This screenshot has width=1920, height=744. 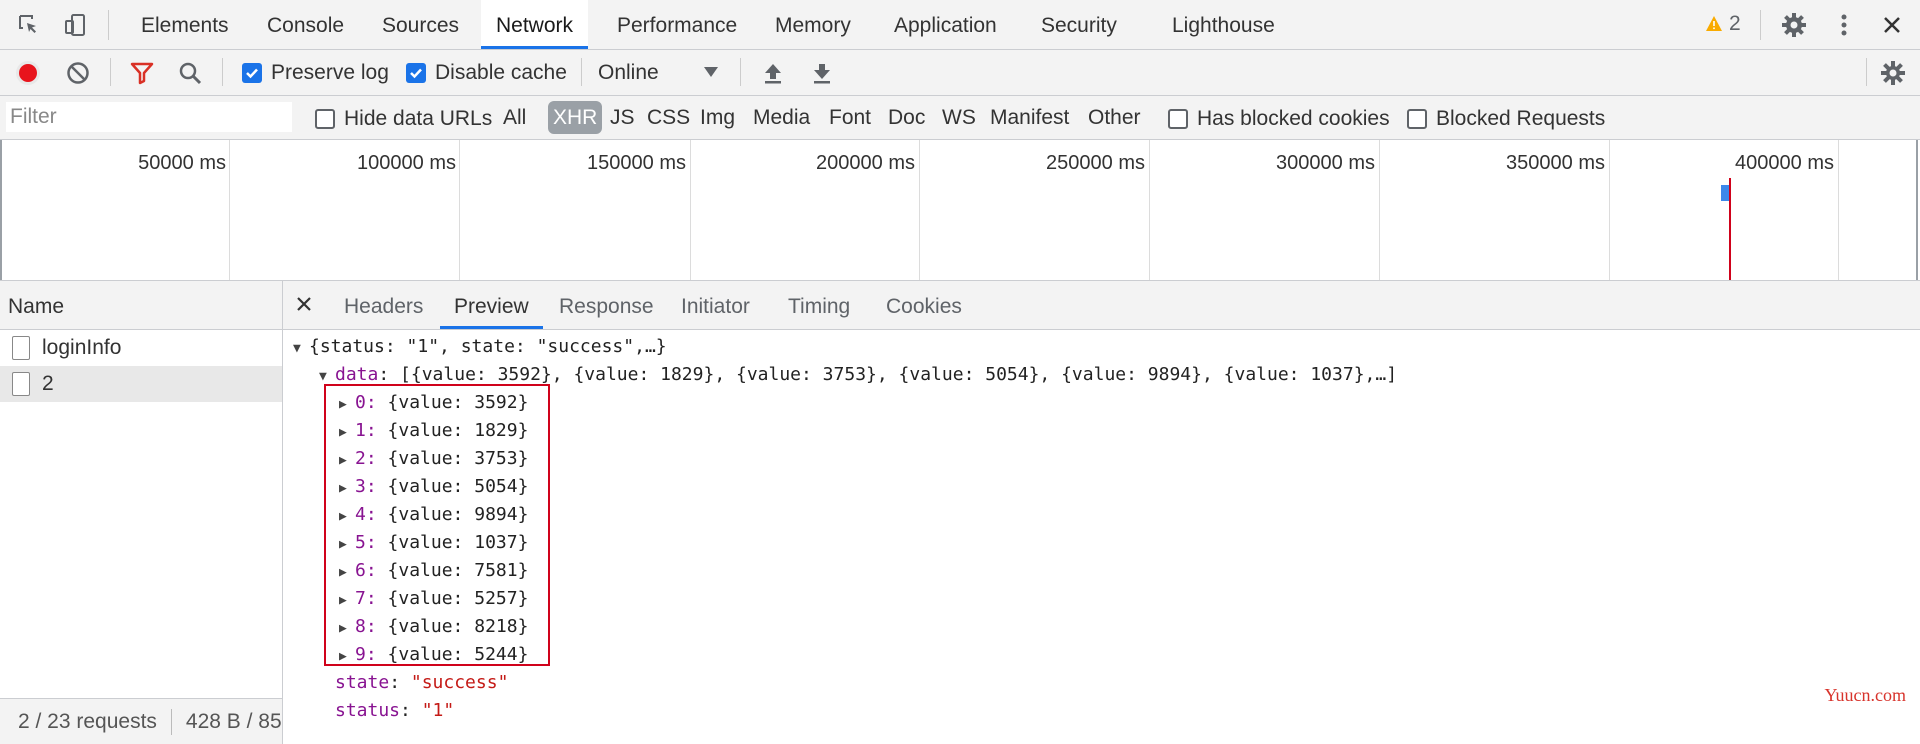 What do you see at coordinates (459, 682) in the screenshot?
I see `json-string-value: "success"` at bounding box center [459, 682].